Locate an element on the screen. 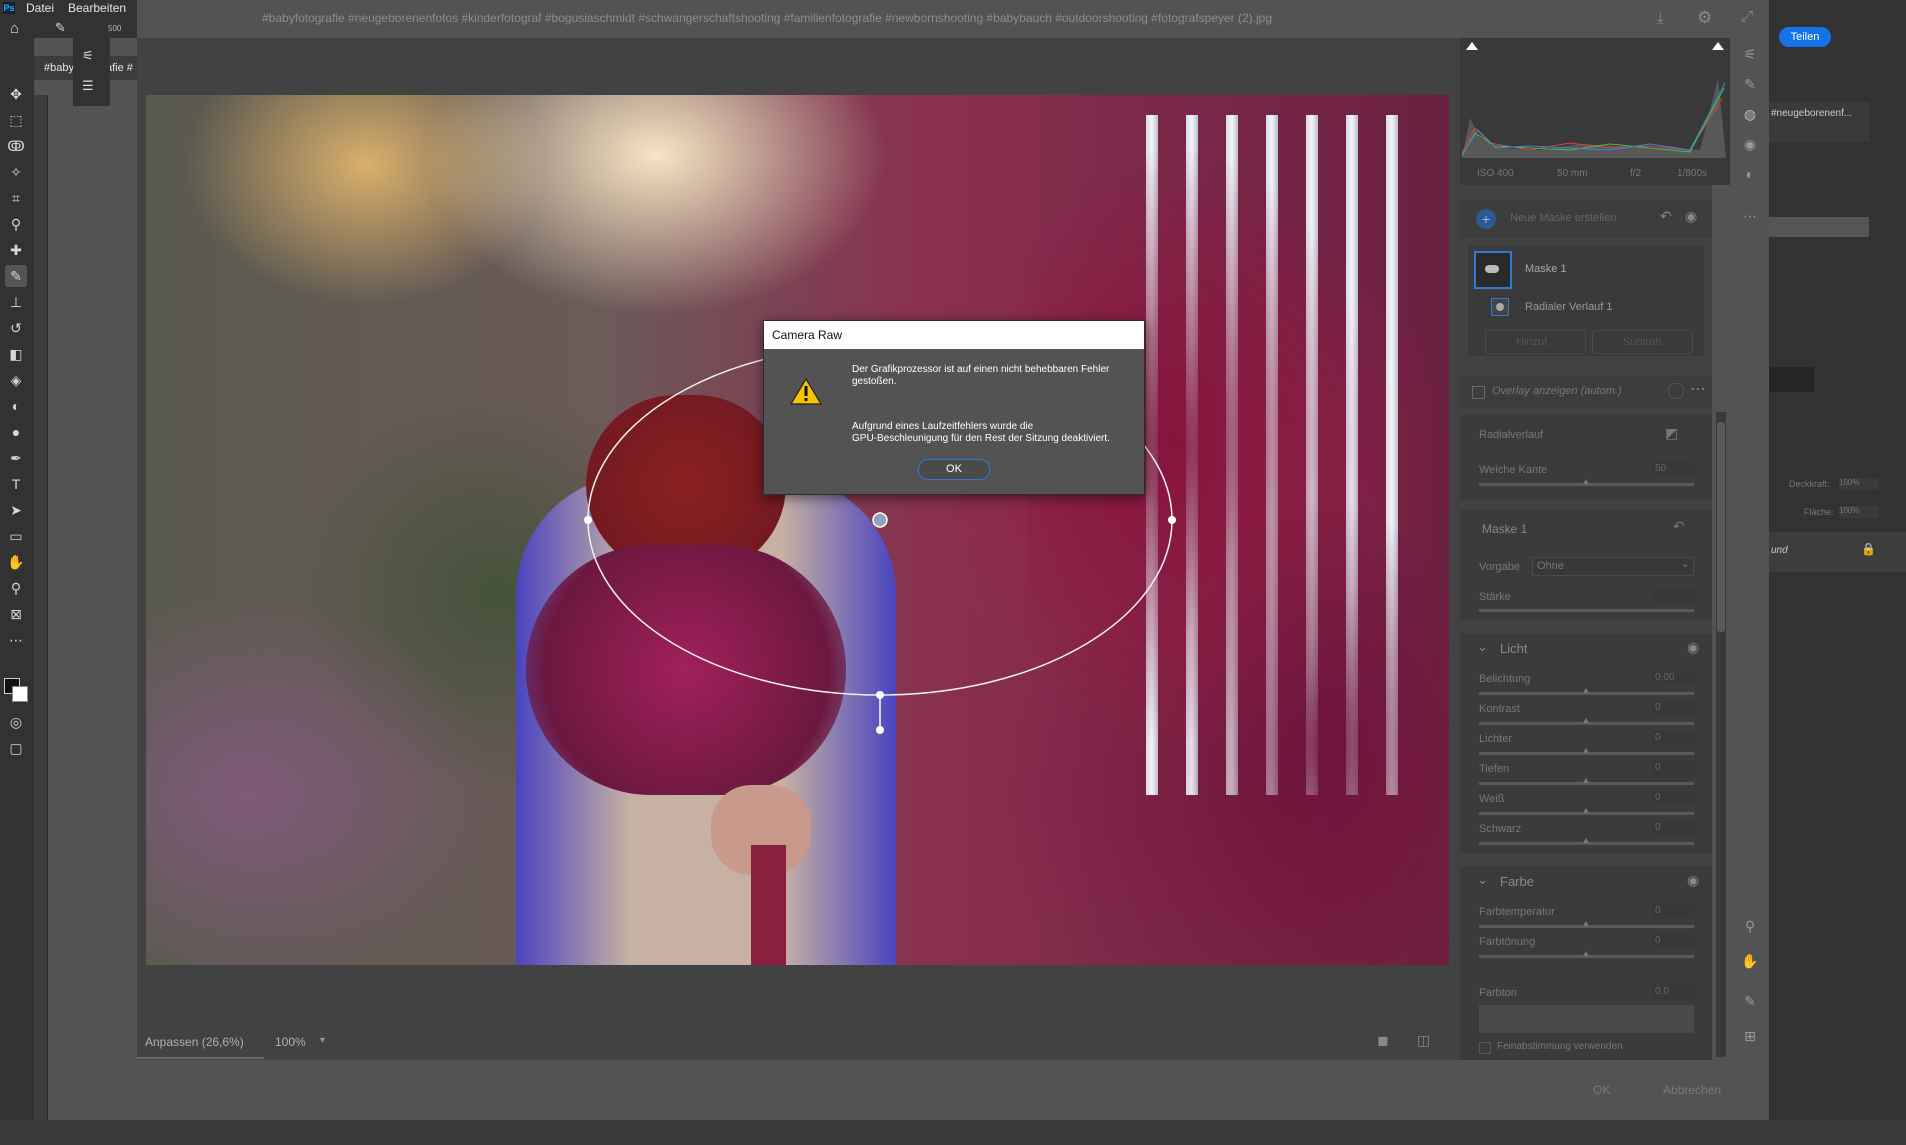  exposure-knob is located at coordinates (1586, 690).